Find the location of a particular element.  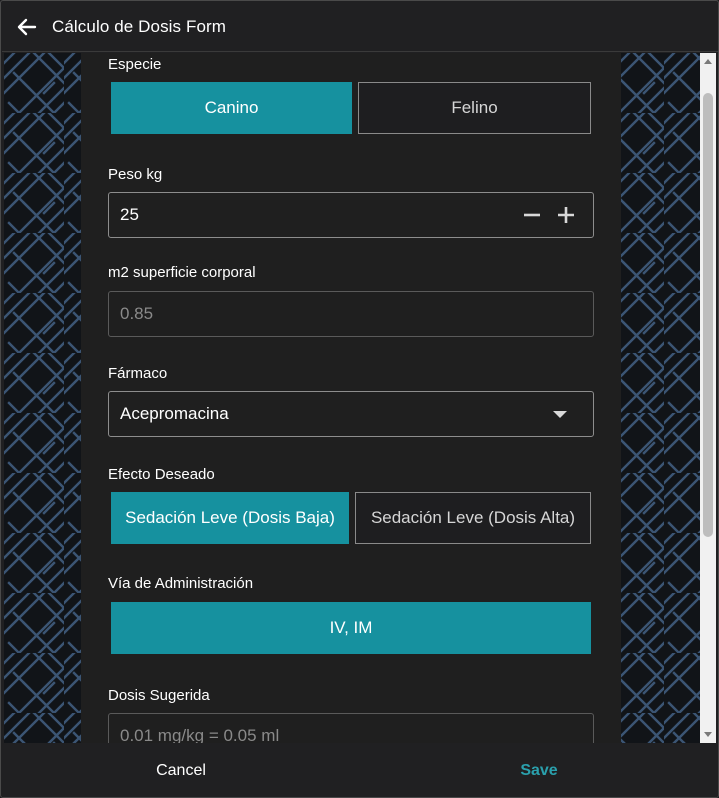

caret-down-icon is located at coordinates (560, 414).